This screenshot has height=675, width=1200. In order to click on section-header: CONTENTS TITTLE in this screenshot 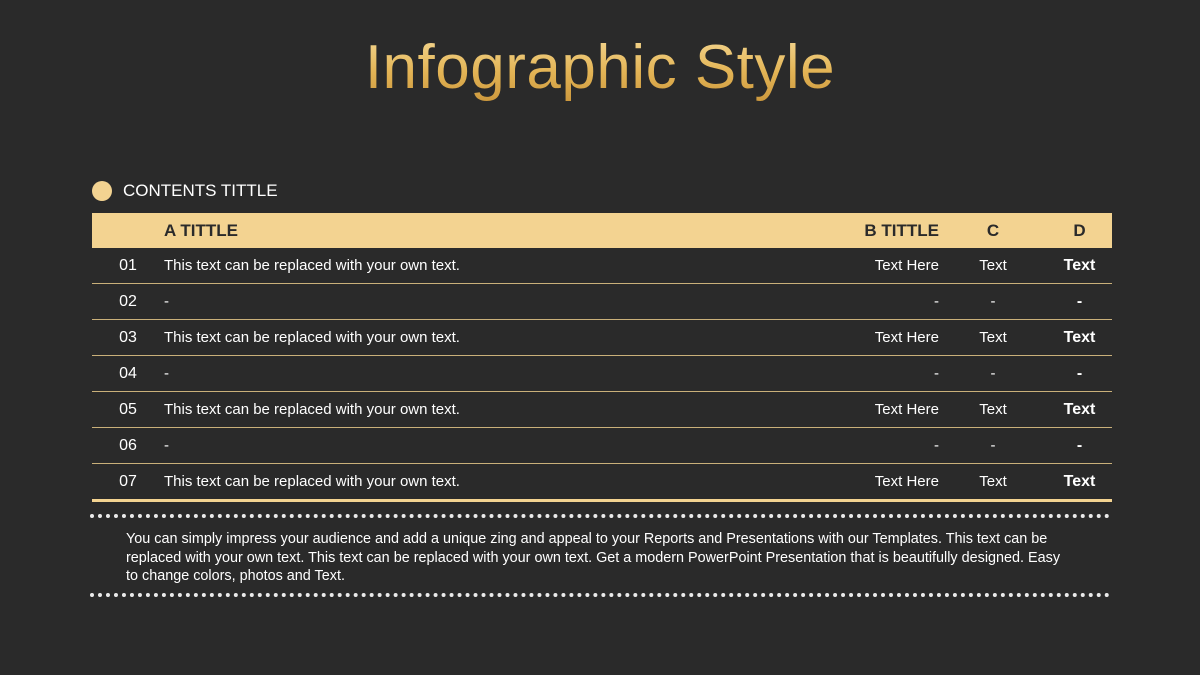, I will do `click(185, 191)`.